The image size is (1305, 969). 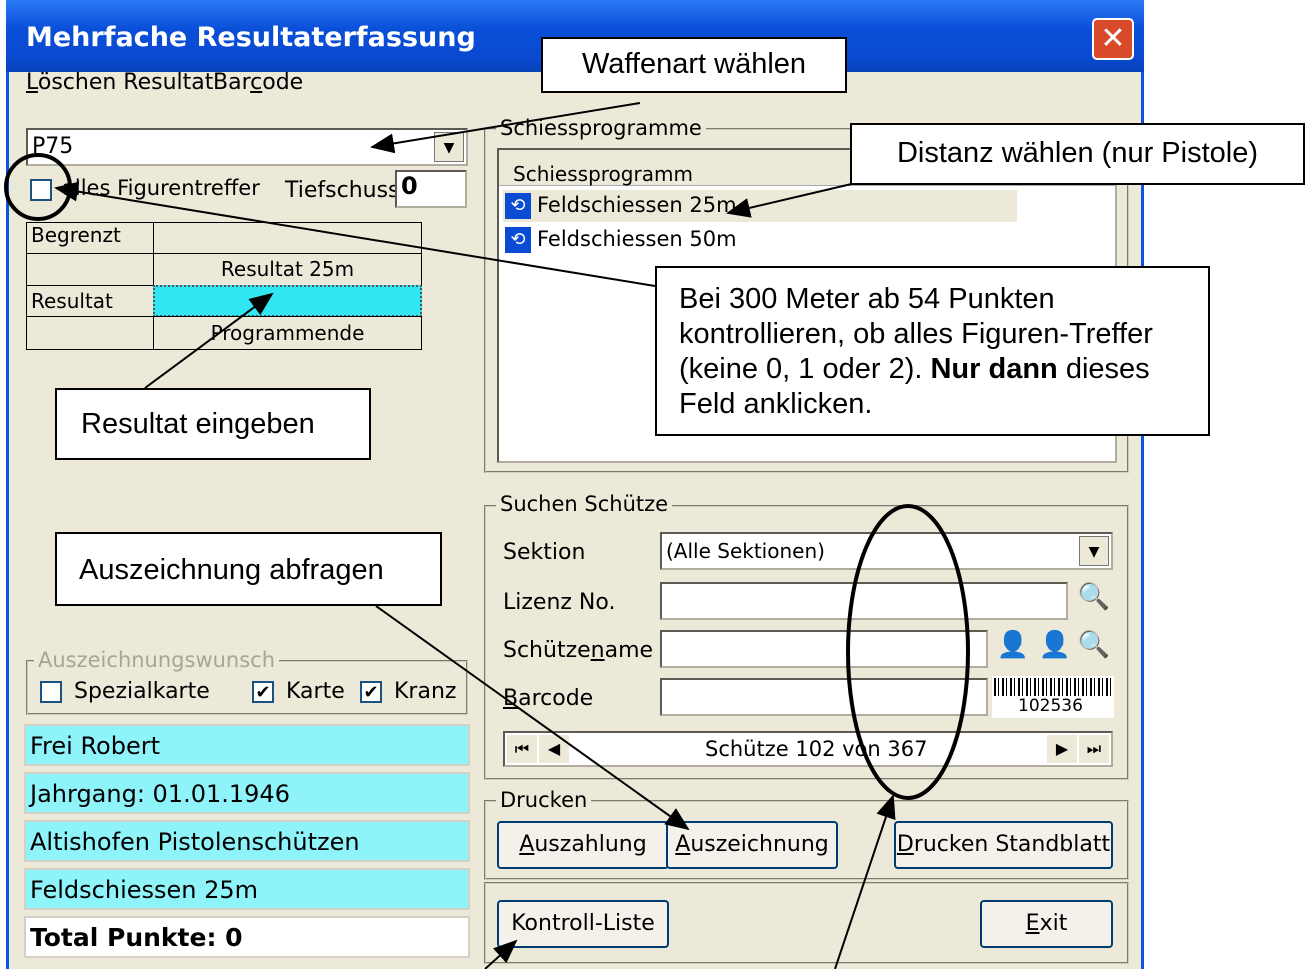 I want to click on arrow-auszeichnung, so click(x=532, y=718).